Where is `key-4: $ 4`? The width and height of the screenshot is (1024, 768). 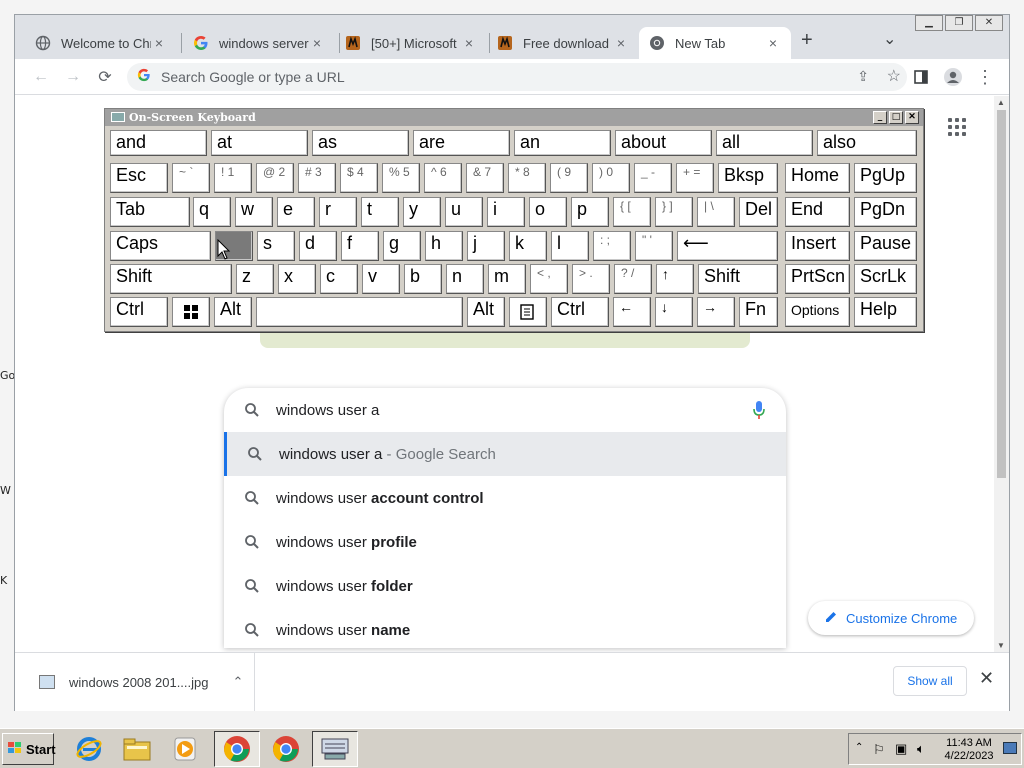
key-4: $ 4 is located at coordinates (359, 178).